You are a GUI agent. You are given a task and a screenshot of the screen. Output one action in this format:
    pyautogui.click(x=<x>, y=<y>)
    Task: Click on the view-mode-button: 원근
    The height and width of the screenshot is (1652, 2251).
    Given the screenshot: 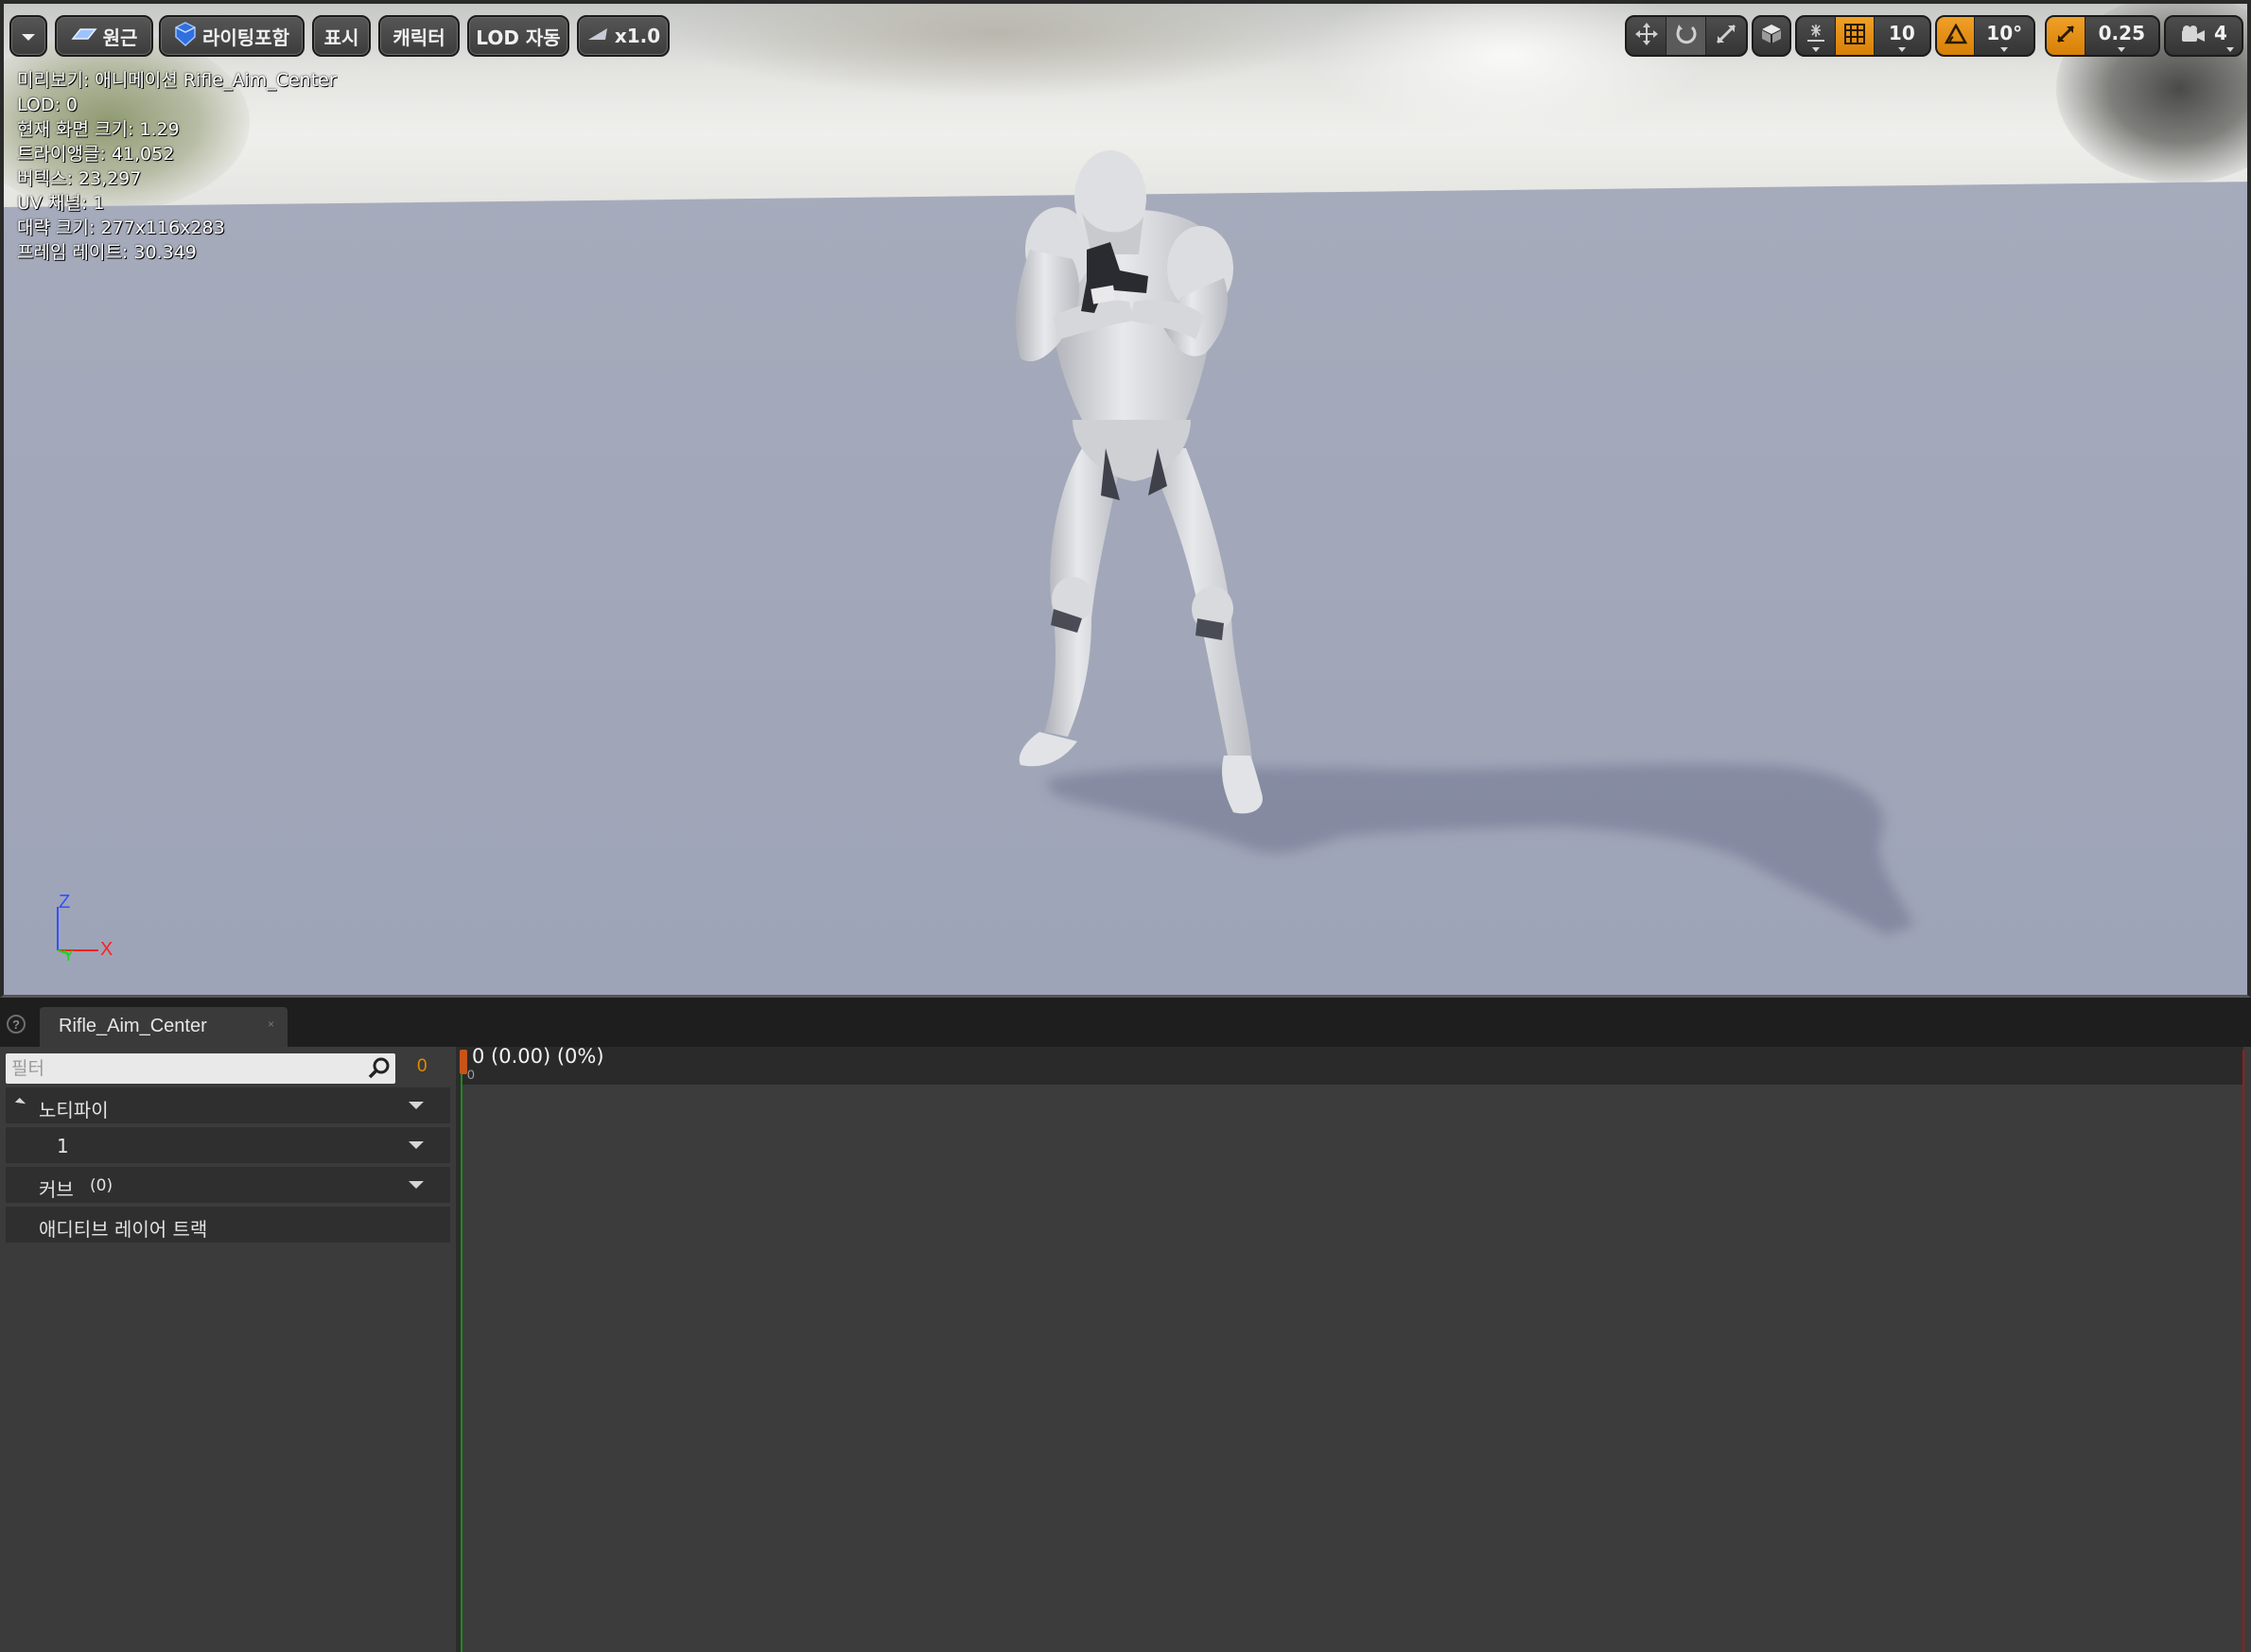 What is the action you would take?
    pyautogui.click(x=104, y=36)
    